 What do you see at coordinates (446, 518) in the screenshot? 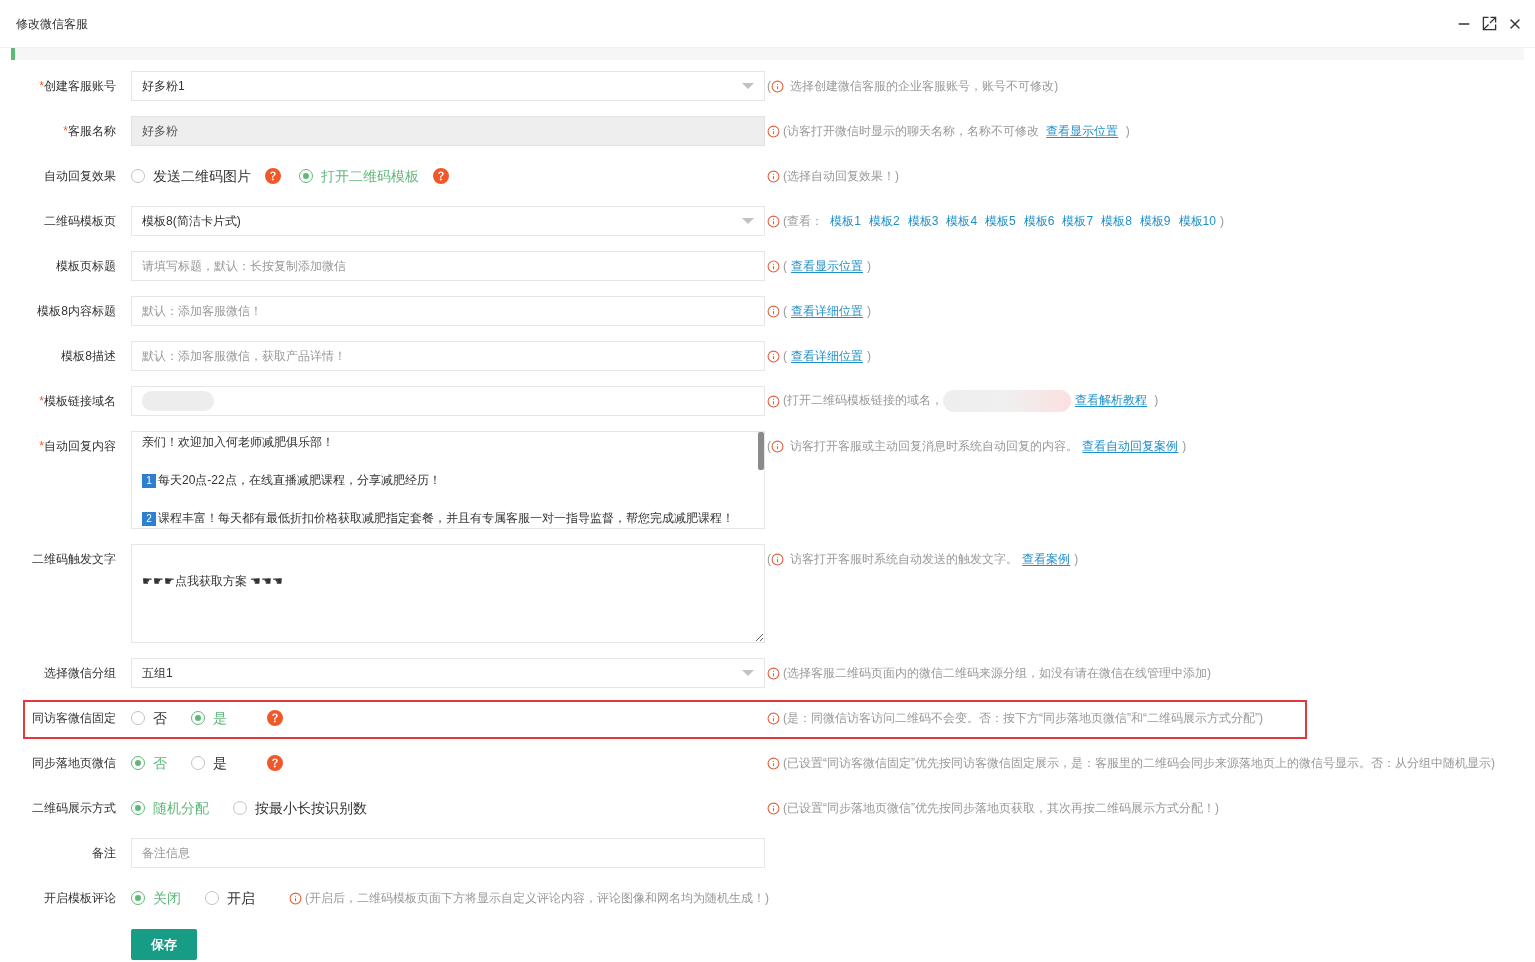
I see `text-line: 课程丰富！每天都有最低折扣价格获取减肥指定套餐，并且有专属客服一对一指导监督，帮您完成减肥课程！` at bounding box center [446, 518].